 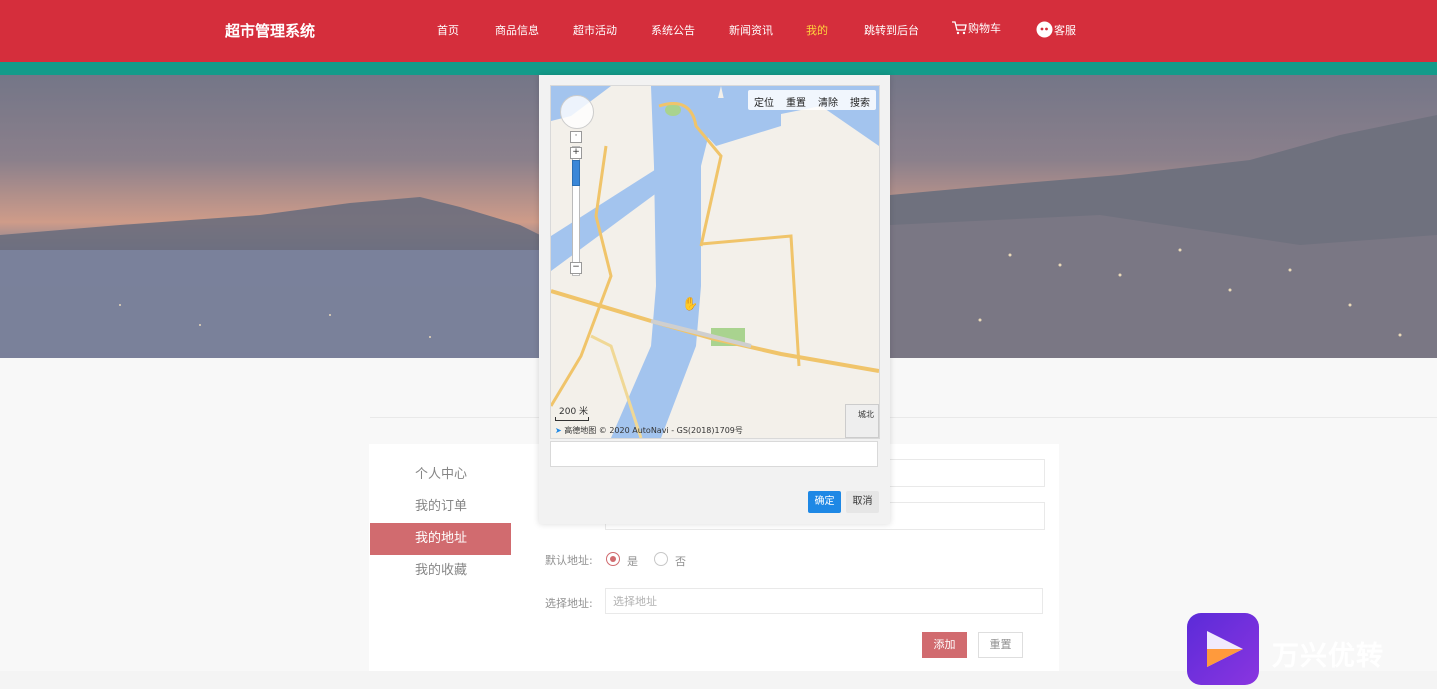 What do you see at coordinates (959, 29) in the screenshot?
I see `cart-icon` at bounding box center [959, 29].